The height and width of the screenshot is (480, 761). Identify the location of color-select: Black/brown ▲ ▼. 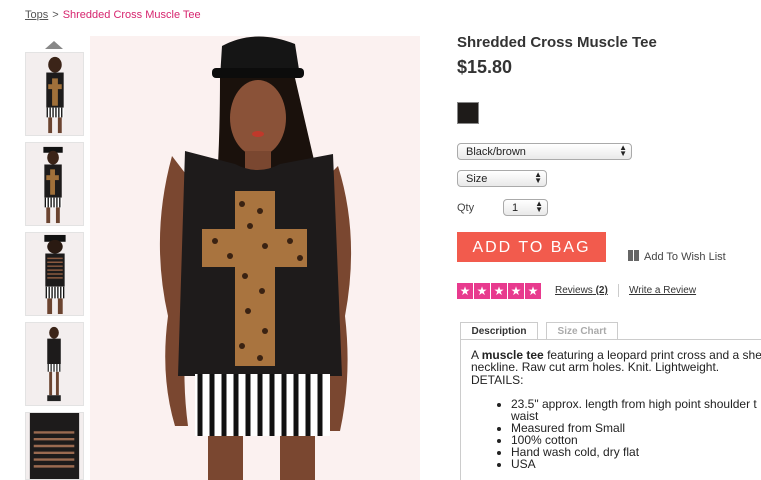
(544, 151).